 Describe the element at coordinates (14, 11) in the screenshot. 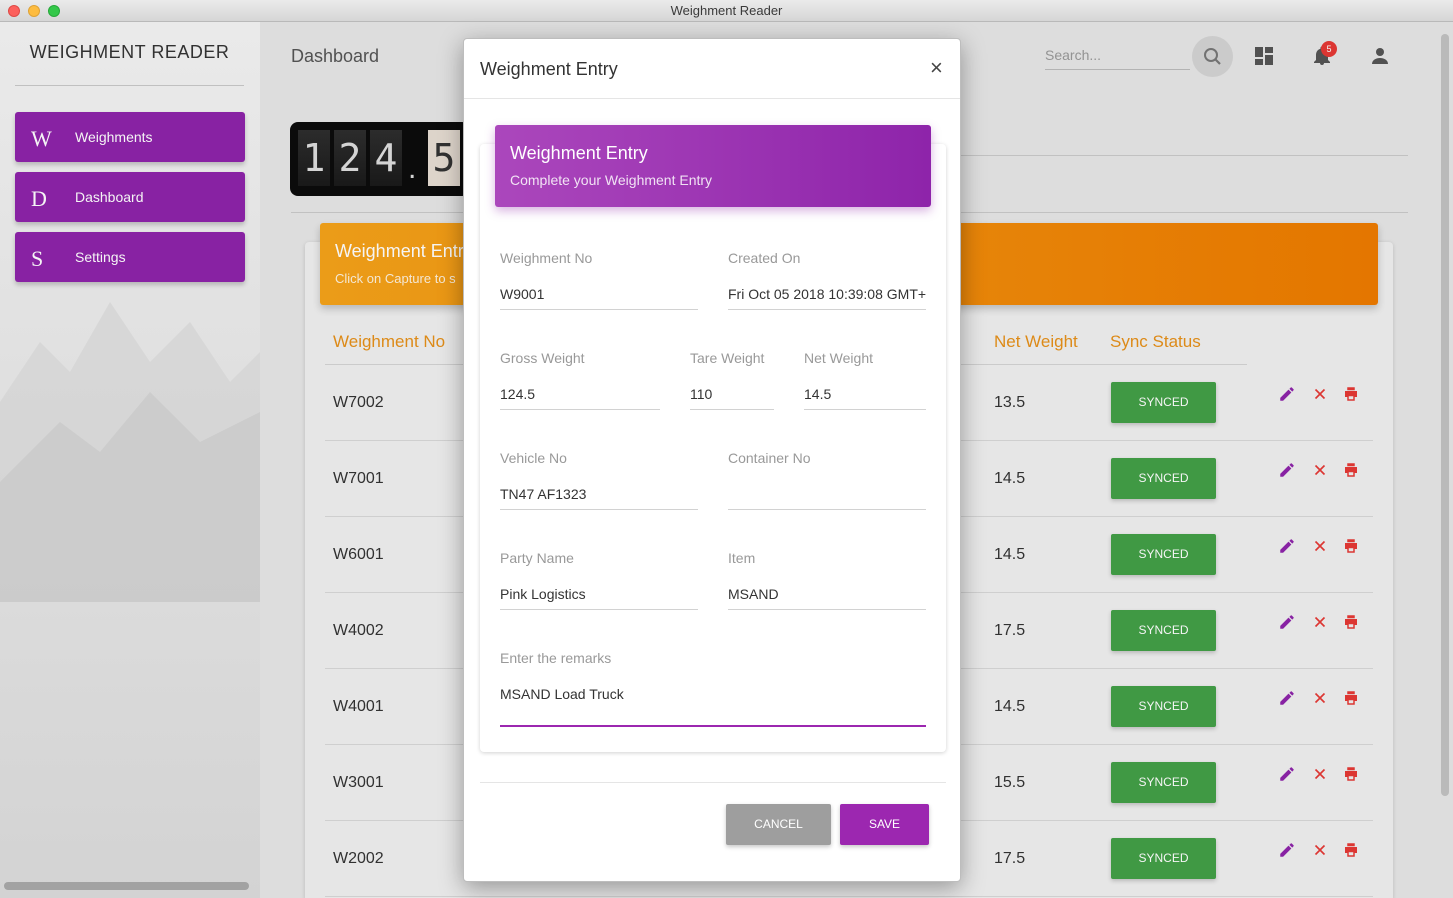

I see `window-close-button` at that location.